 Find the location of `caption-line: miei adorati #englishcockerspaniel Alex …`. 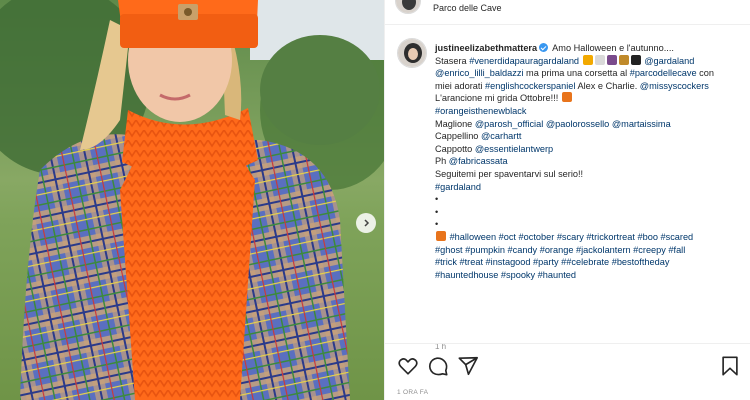

caption-line: miei adorati #englishcockerspaniel Alex … is located at coordinates (590, 86).